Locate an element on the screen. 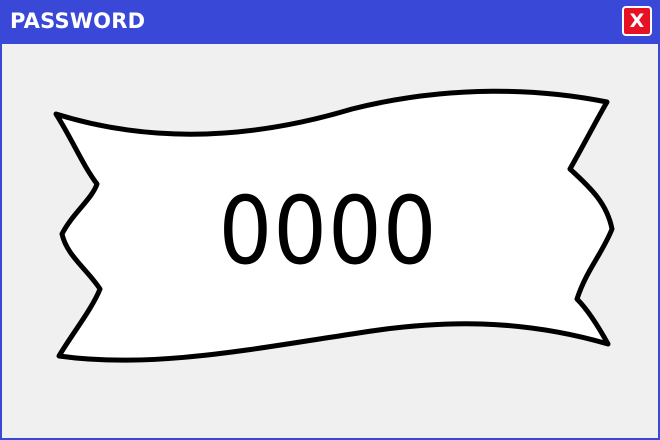  password-value: 0000 is located at coordinates (328, 231).